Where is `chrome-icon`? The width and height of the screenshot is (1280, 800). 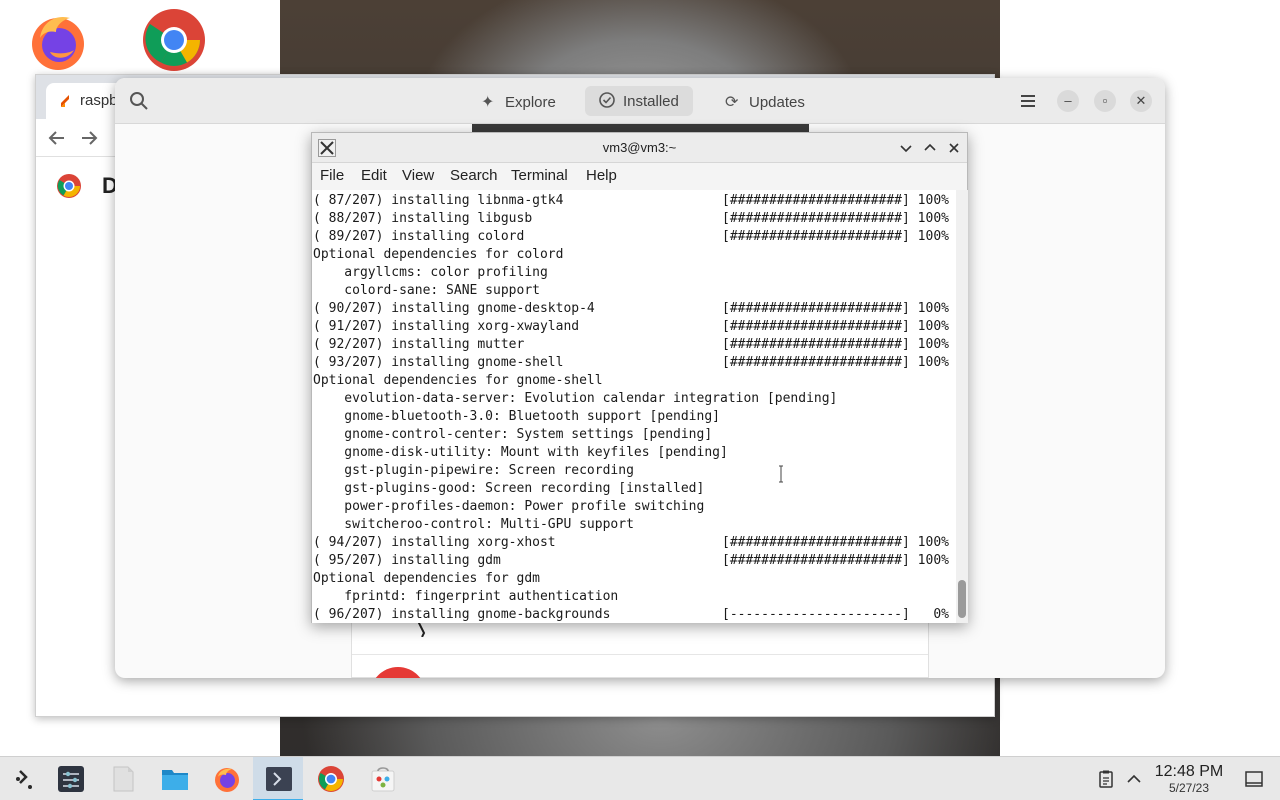 chrome-icon is located at coordinates (331, 779).